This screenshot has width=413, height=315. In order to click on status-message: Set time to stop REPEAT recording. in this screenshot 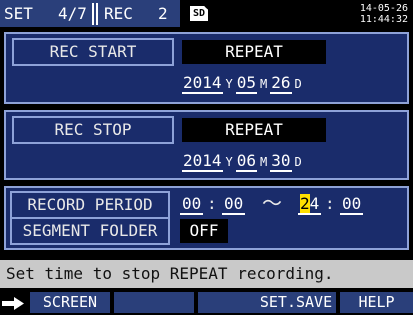, I will do `click(206, 274)`.